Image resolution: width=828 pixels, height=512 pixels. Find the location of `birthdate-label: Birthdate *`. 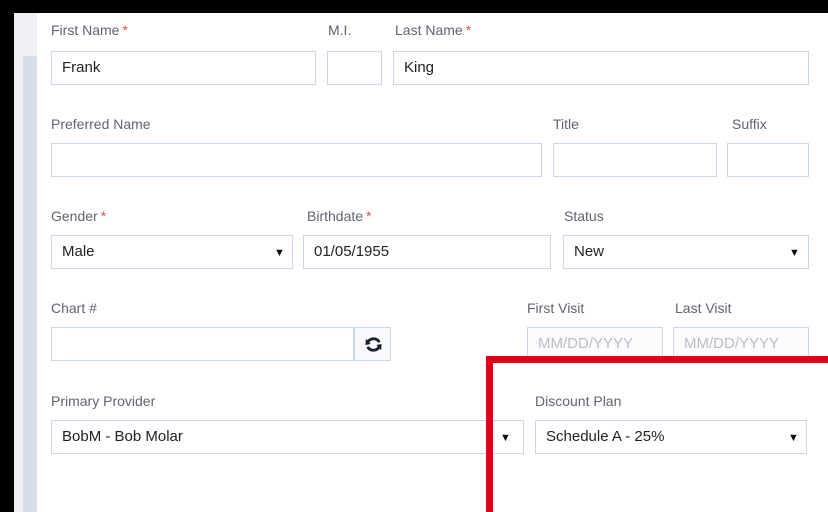

birthdate-label: Birthdate * is located at coordinates (339, 216).